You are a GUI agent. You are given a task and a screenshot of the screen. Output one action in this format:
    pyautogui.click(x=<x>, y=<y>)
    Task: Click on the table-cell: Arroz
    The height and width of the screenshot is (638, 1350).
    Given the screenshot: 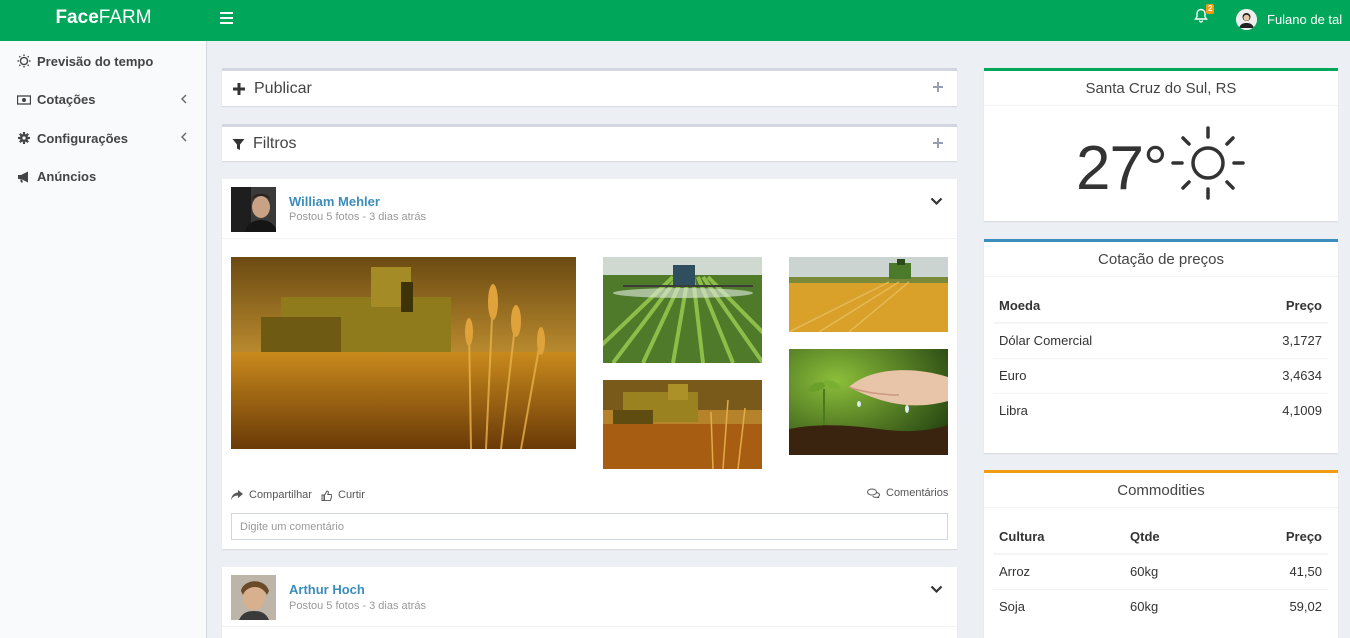 What is the action you would take?
    pyautogui.click(x=1058, y=571)
    